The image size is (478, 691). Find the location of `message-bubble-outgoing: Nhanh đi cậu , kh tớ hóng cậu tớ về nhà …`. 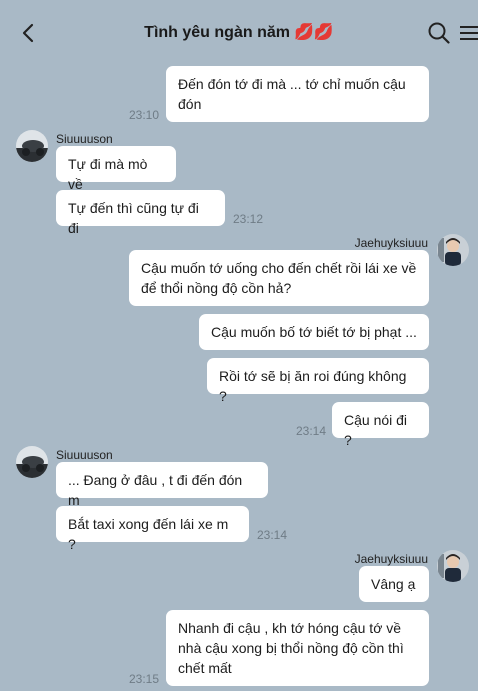

message-bubble-outgoing: Nhanh đi cậu , kh tớ hóng cậu tớ về nhà … is located at coordinates (297, 648).